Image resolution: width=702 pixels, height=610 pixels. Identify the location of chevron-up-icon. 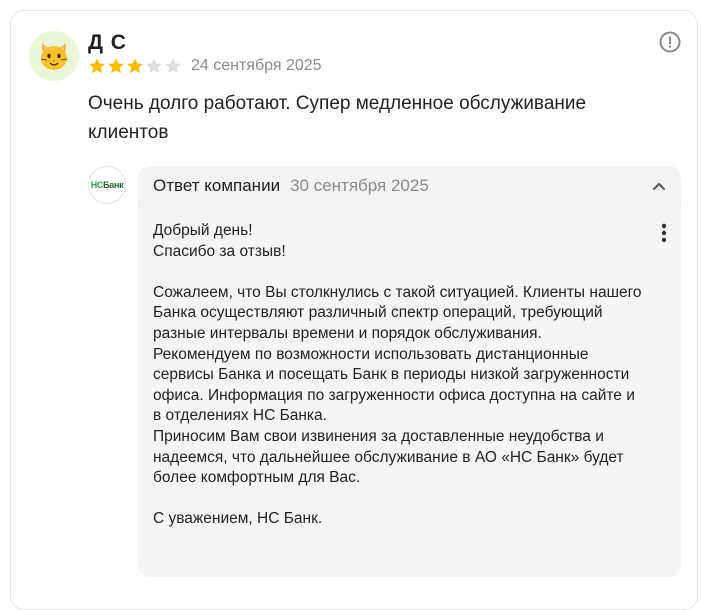
(659, 186).